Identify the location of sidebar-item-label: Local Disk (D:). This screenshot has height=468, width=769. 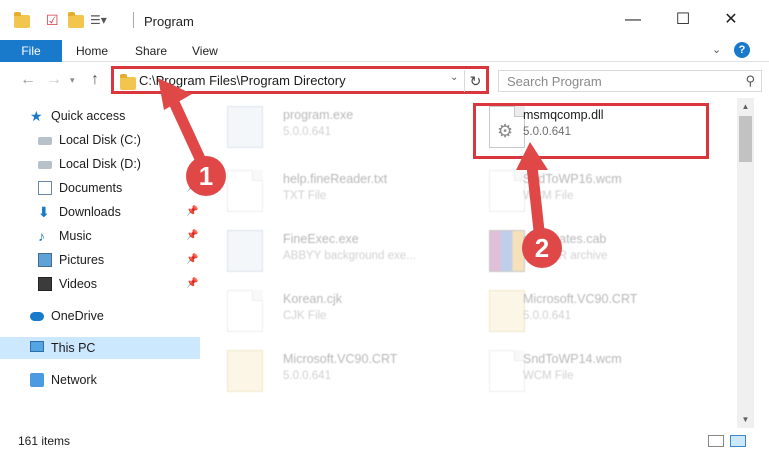
(100, 164).